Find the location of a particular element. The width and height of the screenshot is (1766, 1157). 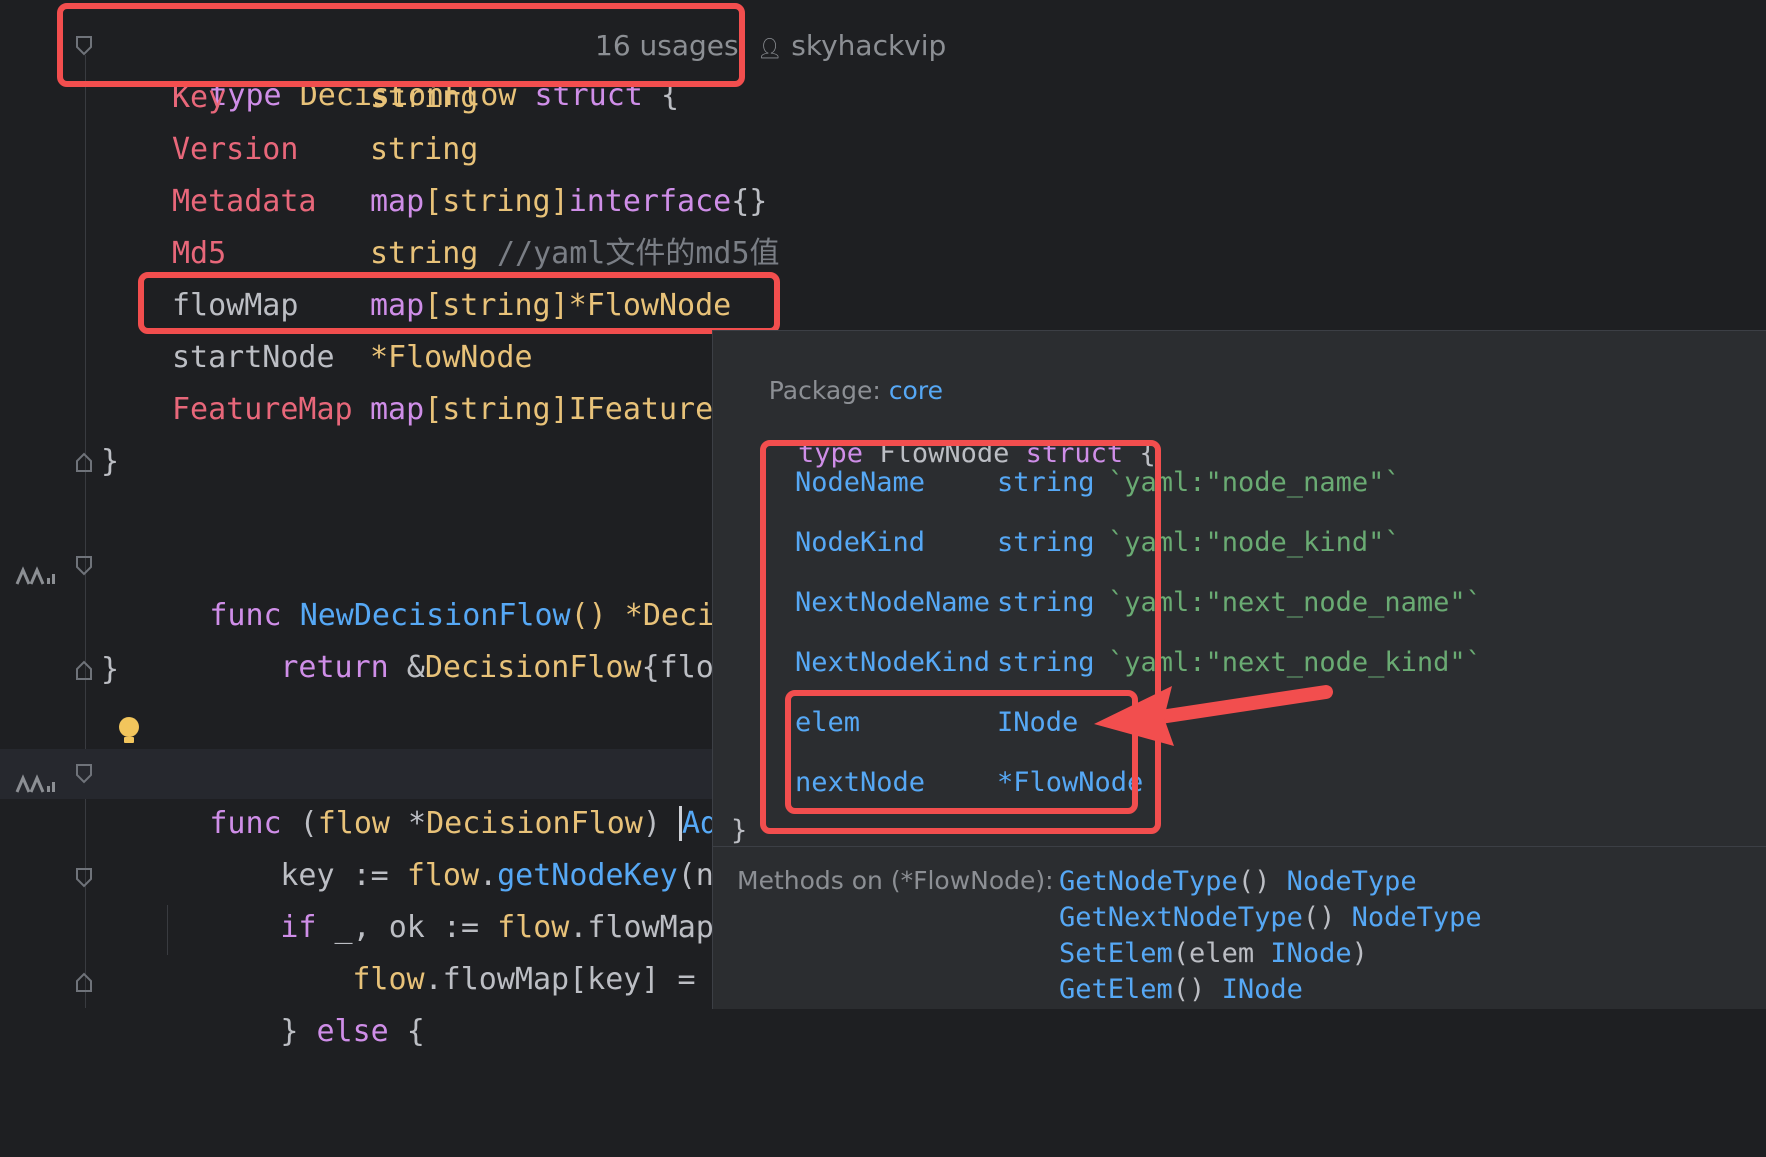

code-line-return: return &DecisionFlow{flowMap: is located at coordinates (402, 639).